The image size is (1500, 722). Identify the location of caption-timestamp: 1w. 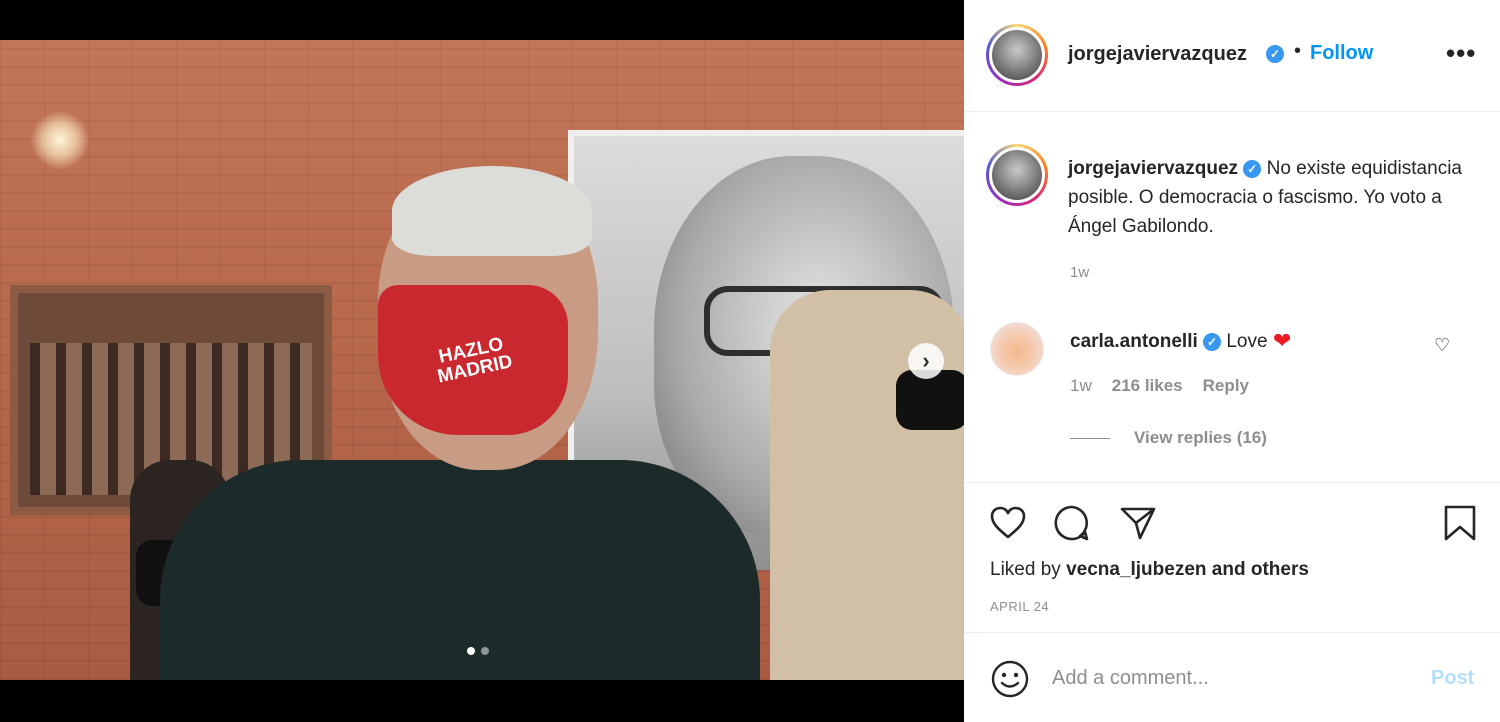
(1079, 272).